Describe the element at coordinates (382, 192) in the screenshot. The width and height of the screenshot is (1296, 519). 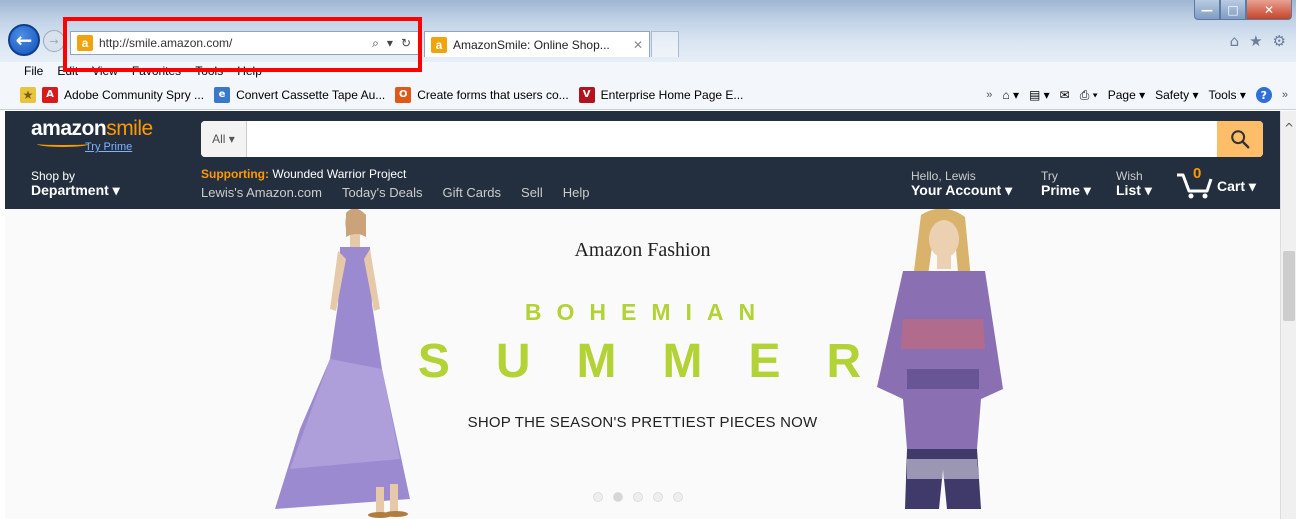
I see `nav-link-todays-deals: Today's Deals` at that location.